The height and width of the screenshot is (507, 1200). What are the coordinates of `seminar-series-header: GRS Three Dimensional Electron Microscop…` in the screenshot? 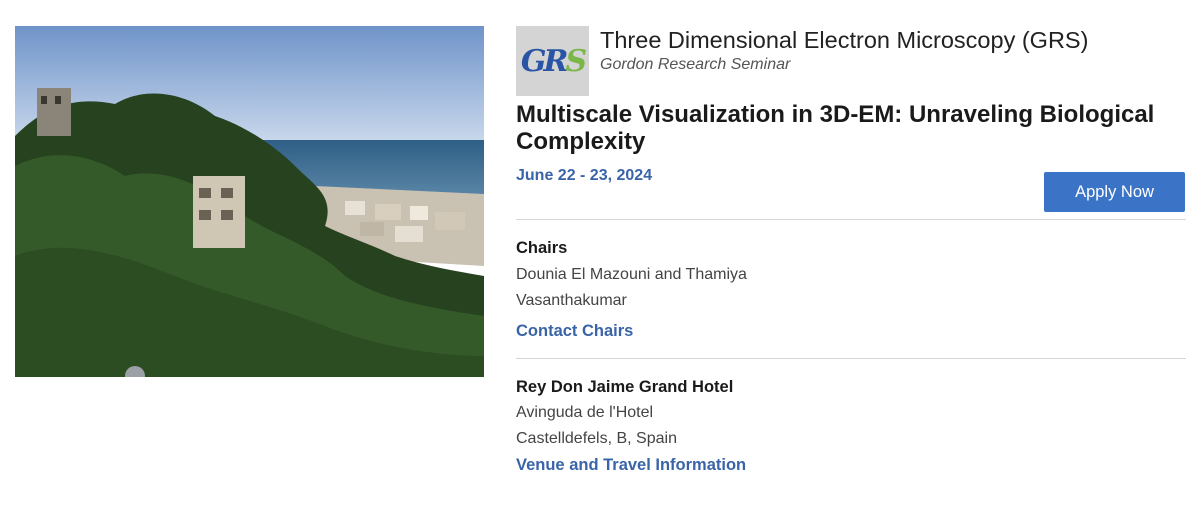 It's located at (851, 61).